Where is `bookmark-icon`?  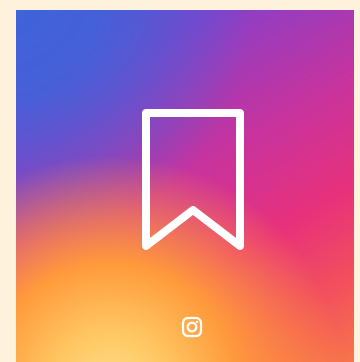
bookmark-icon is located at coordinates (193, 179).